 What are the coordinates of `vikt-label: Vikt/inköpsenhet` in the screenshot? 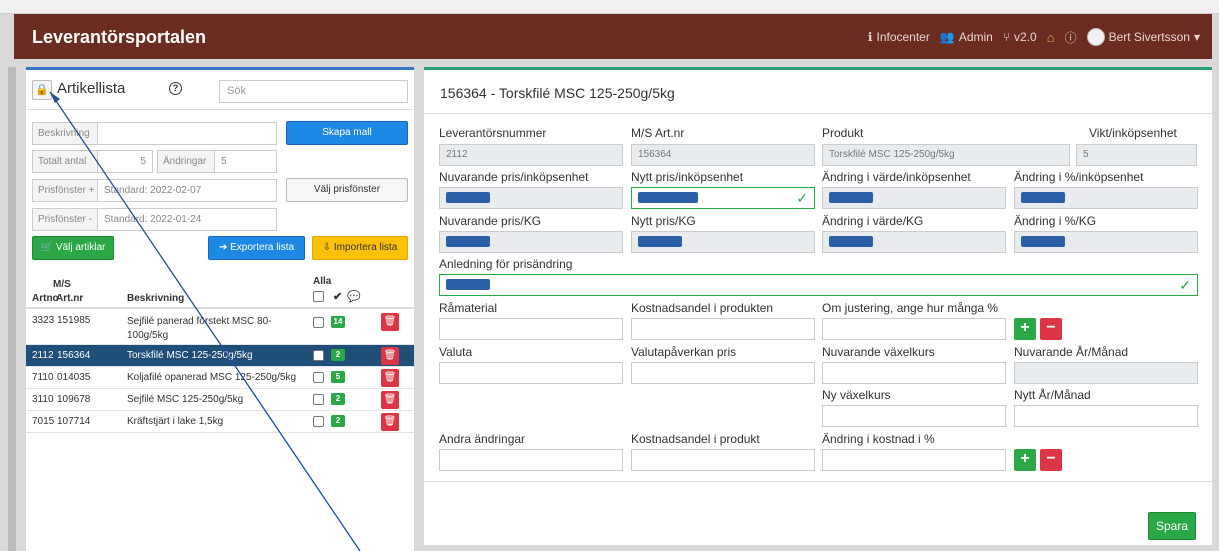 It's located at (1133, 133).